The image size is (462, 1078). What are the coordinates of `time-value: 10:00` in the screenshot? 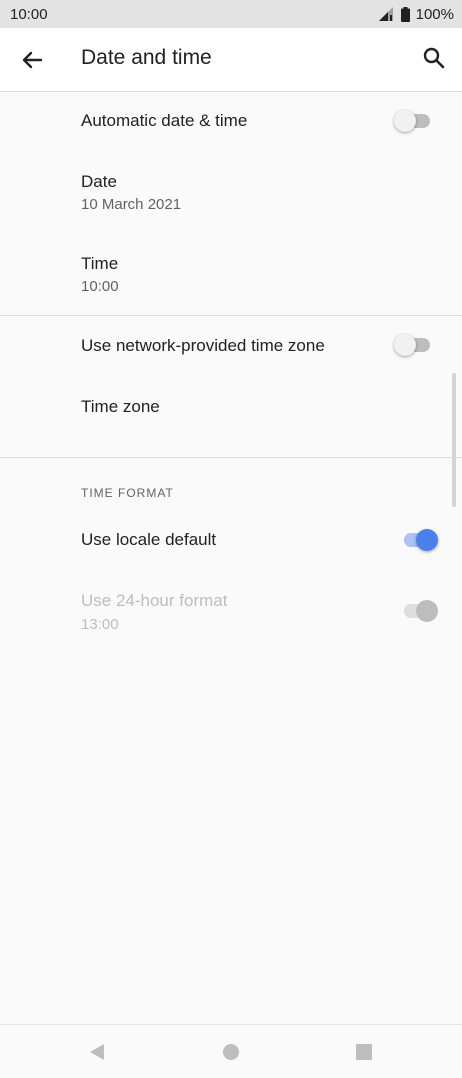 It's located at (100, 286).